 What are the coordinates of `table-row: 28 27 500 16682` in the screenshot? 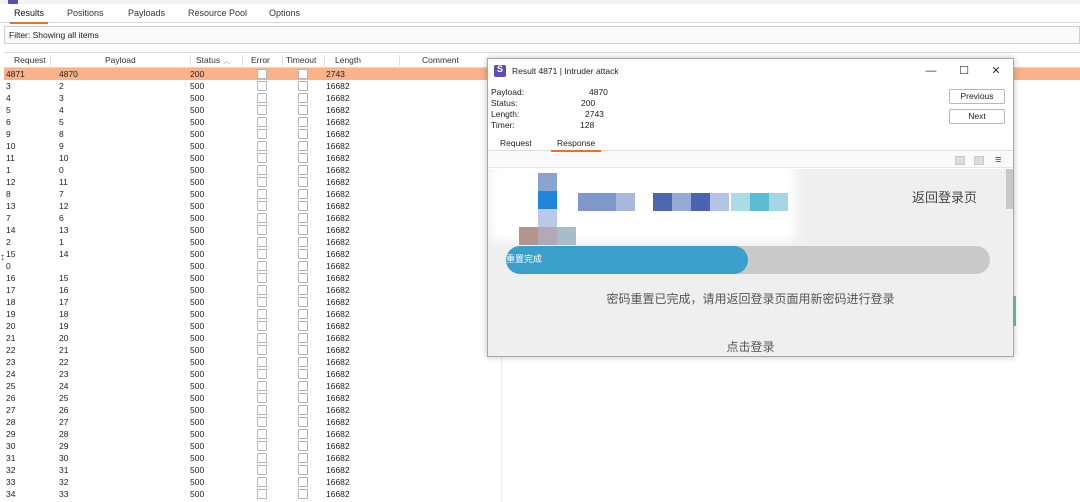 It's located at (254, 422).